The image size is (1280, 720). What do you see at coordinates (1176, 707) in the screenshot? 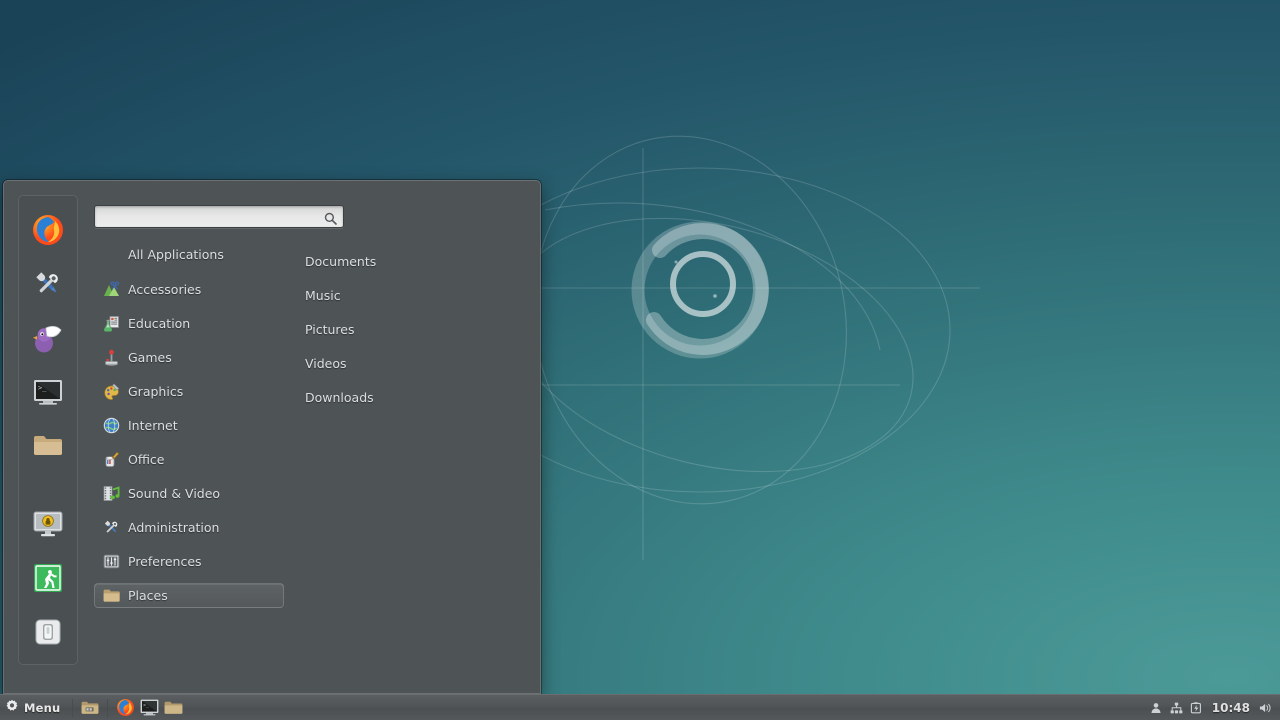
I see `network-icon` at bounding box center [1176, 707].